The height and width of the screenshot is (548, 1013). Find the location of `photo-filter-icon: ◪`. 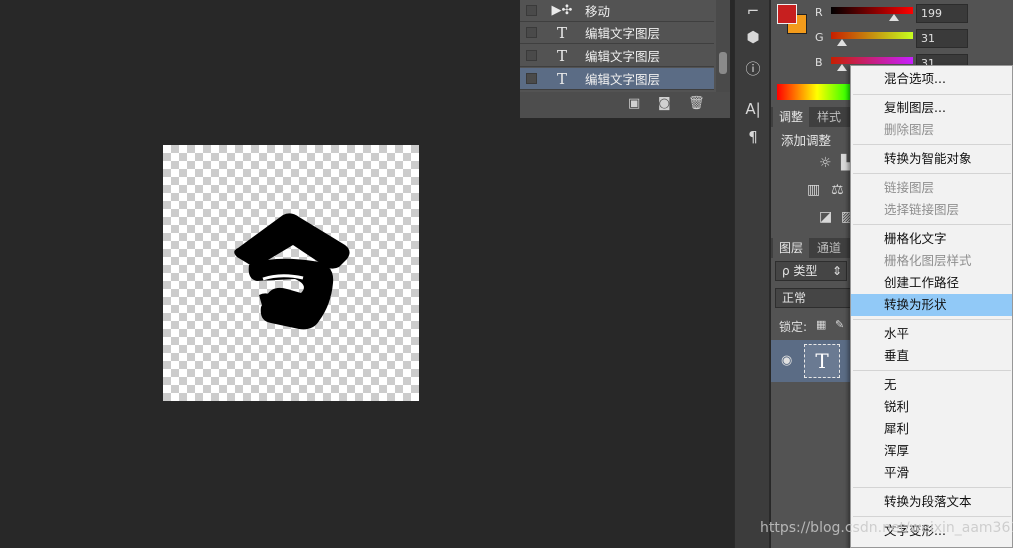

photo-filter-icon: ◪ is located at coordinates (825, 217).